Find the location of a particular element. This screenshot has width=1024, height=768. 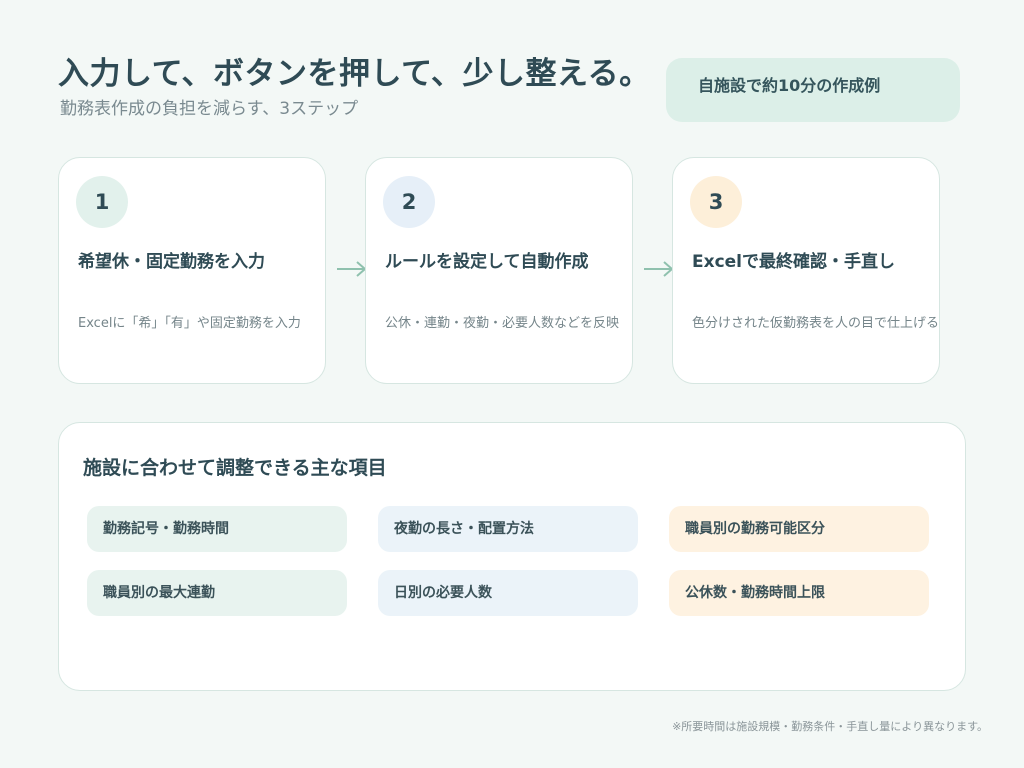

step-card-1: 1 希望休・固定勤務を入力 Excelに「希」「有」や固定勤務を入力 is located at coordinates (192, 270).